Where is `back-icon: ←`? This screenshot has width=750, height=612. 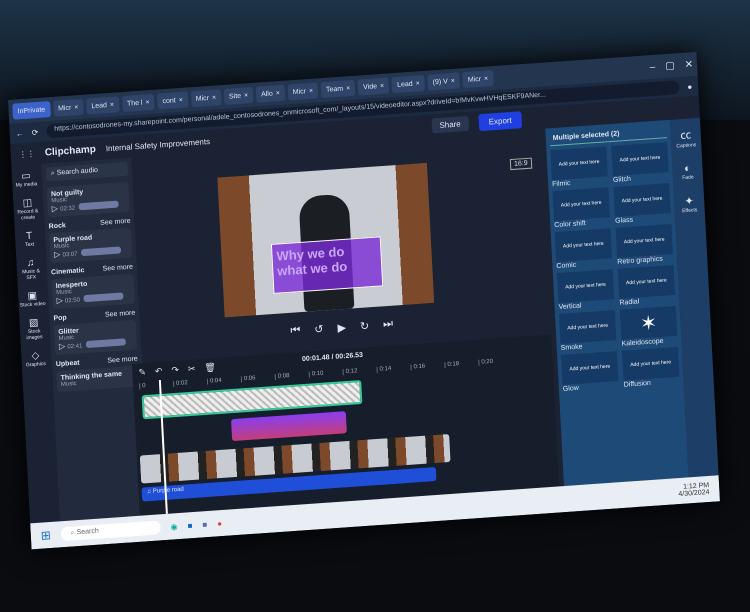 back-icon: ← is located at coordinates (20, 133).